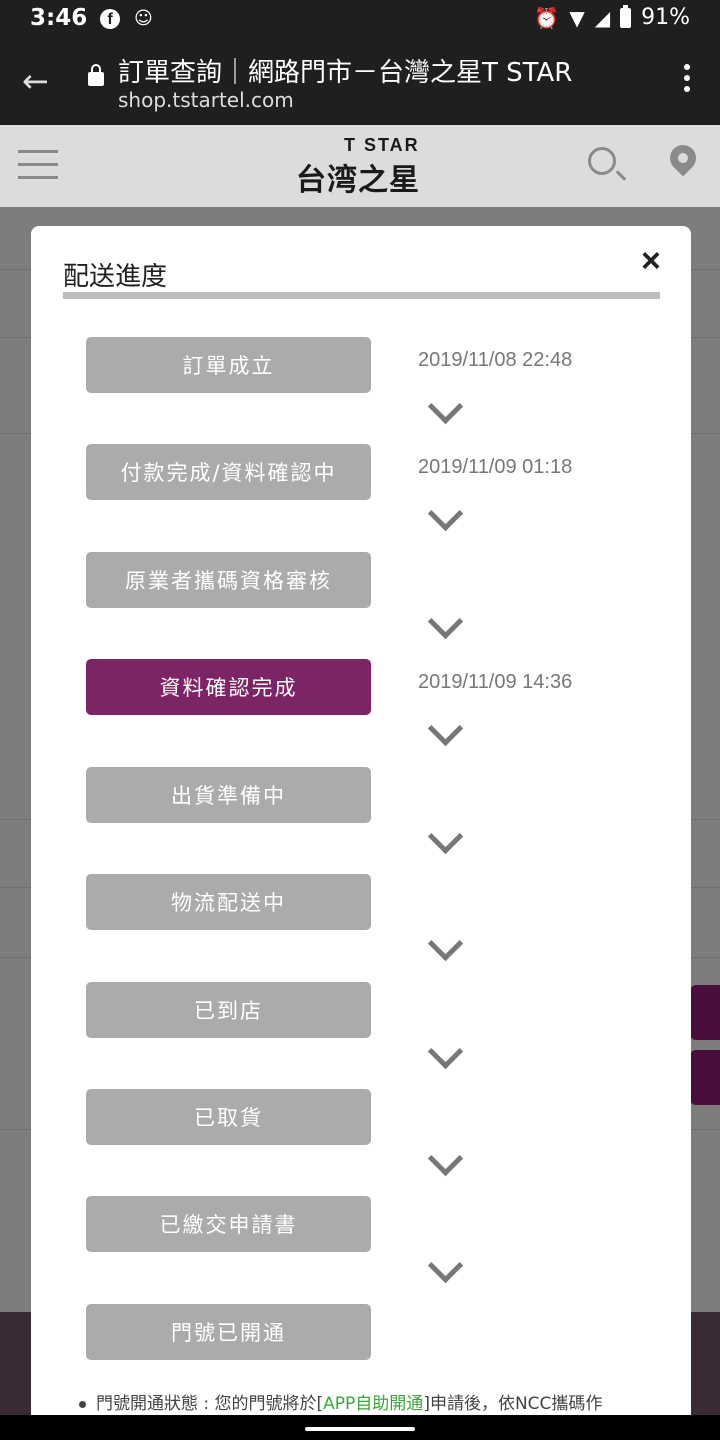 This screenshot has height=1440, width=720. What do you see at coordinates (82, 1404) in the screenshot?
I see `bullet-icon` at bounding box center [82, 1404].